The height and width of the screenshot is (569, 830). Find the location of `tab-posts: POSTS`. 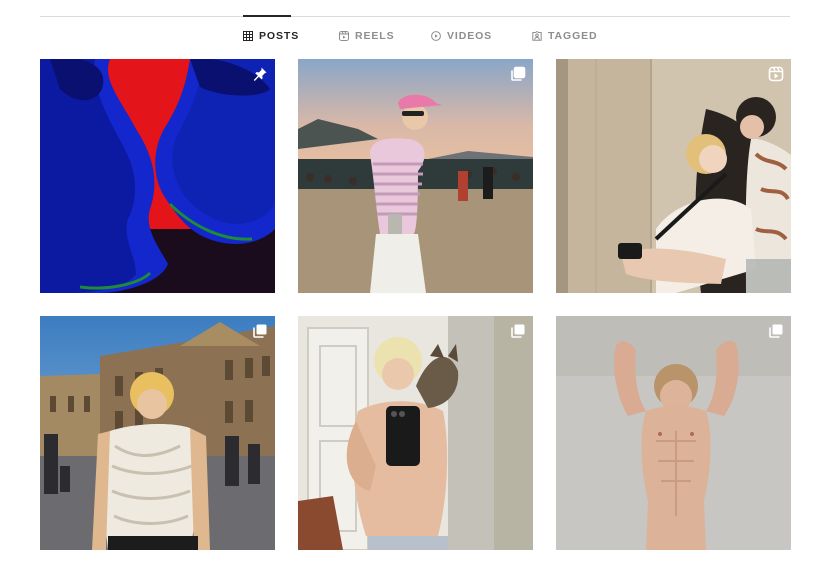

tab-posts: POSTS is located at coordinates (271, 36).